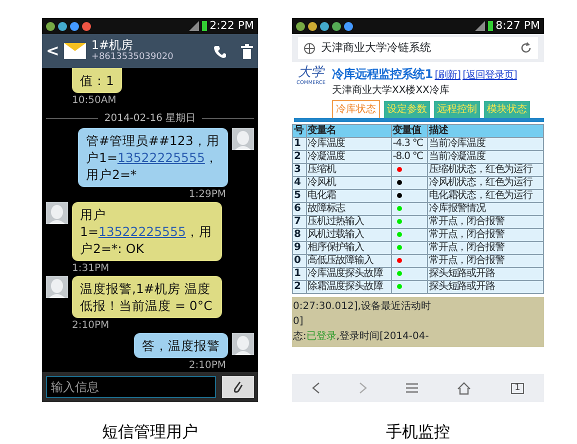 This screenshot has height=444, width=577. What do you see at coordinates (299, 235) in the screenshot?
I see `table-cell: 8` at bounding box center [299, 235].